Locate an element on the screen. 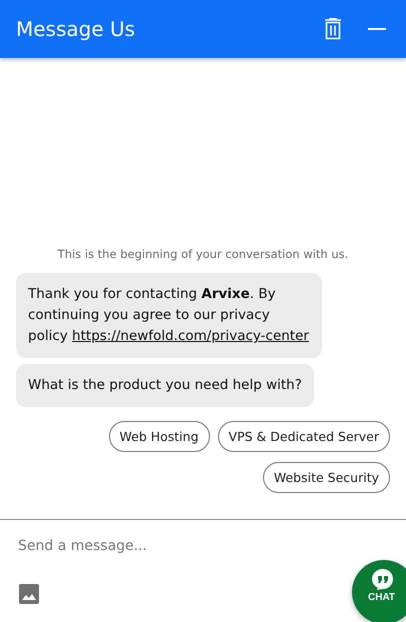 This screenshot has width=406, height=622. quick-reply-button: Web Hosting is located at coordinates (159, 436).